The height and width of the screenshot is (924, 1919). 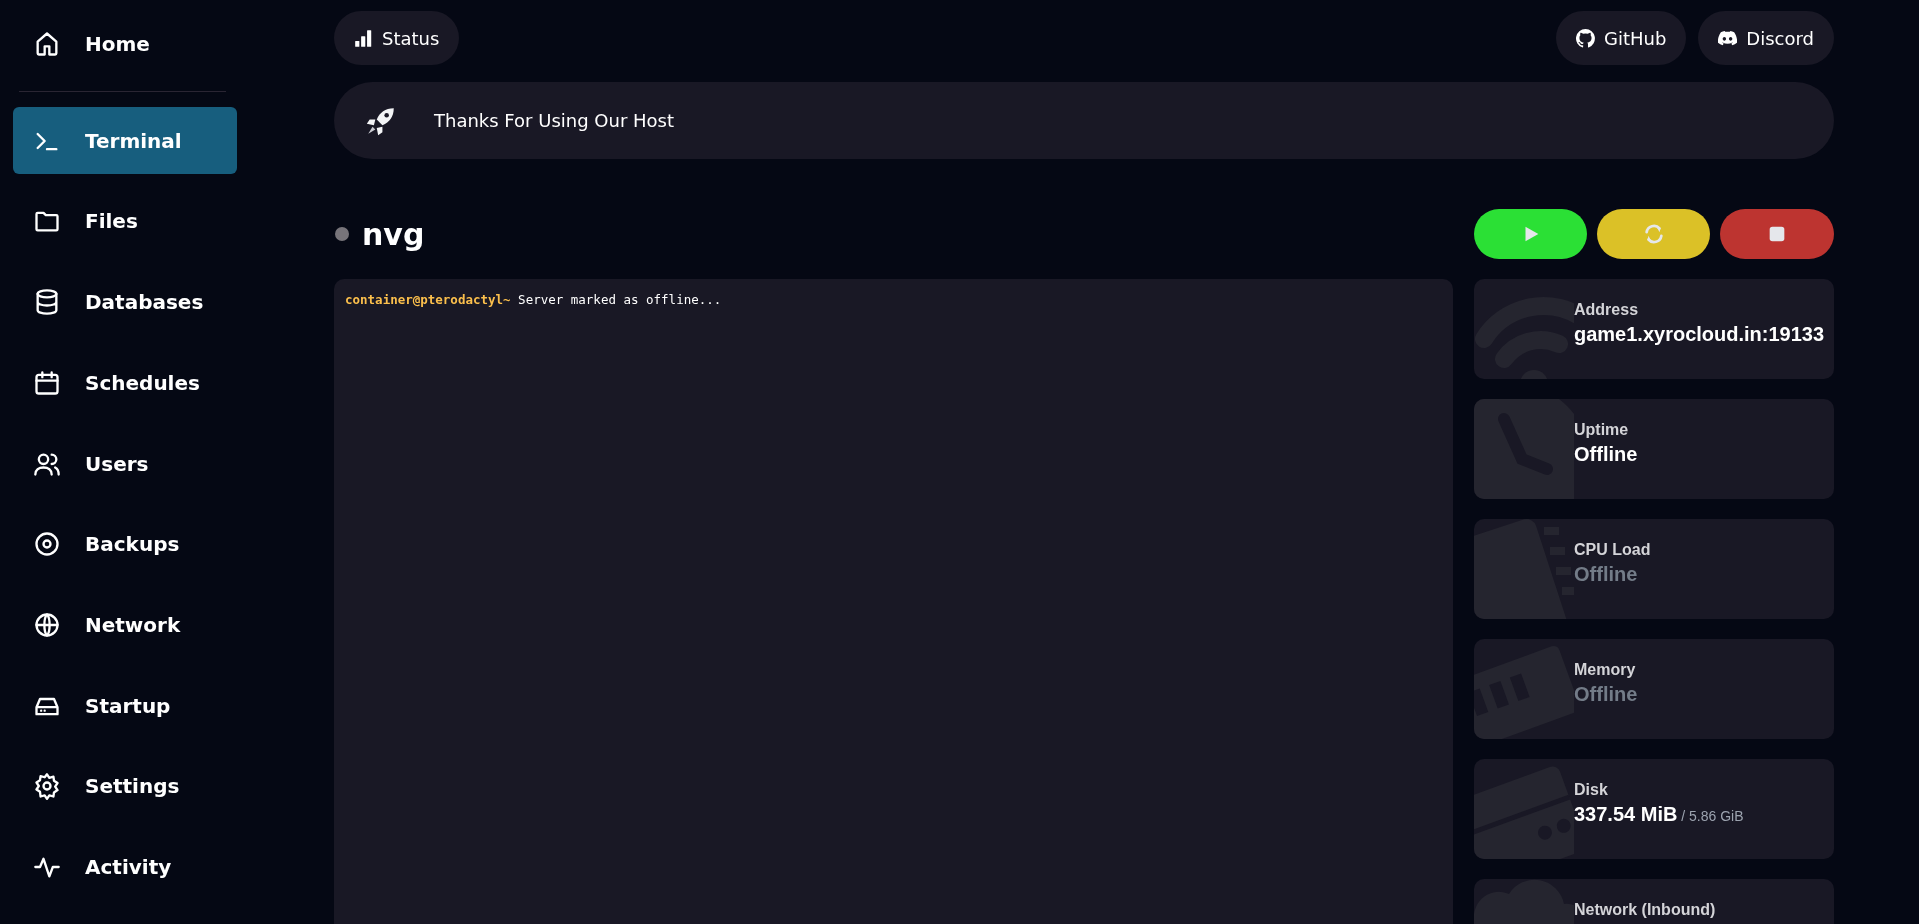 I want to click on sidebar-item: Startup, so click(x=125, y=705).